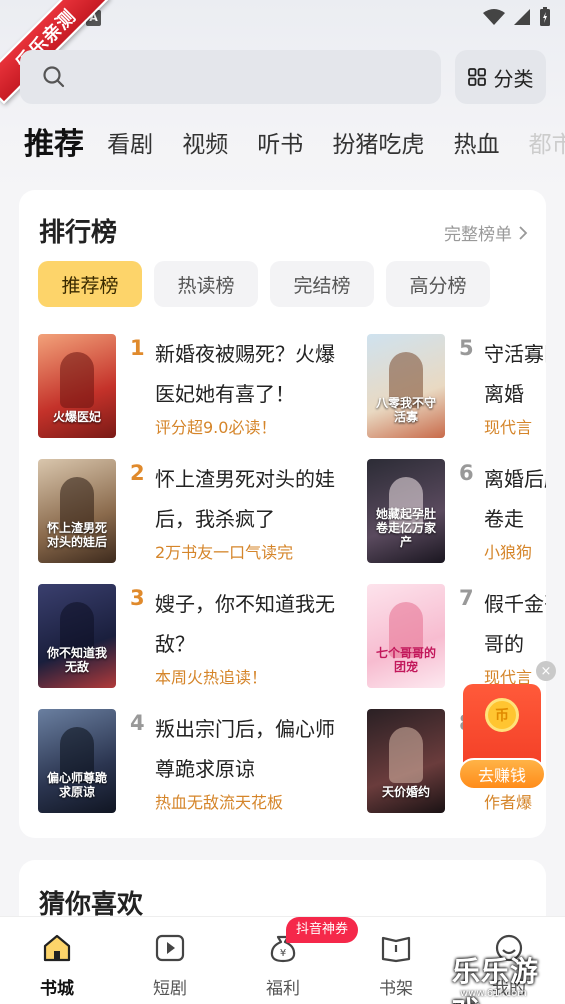  Describe the element at coordinates (77, 386) in the screenshot. I see `book-cover: 火爆医妃` at that location.